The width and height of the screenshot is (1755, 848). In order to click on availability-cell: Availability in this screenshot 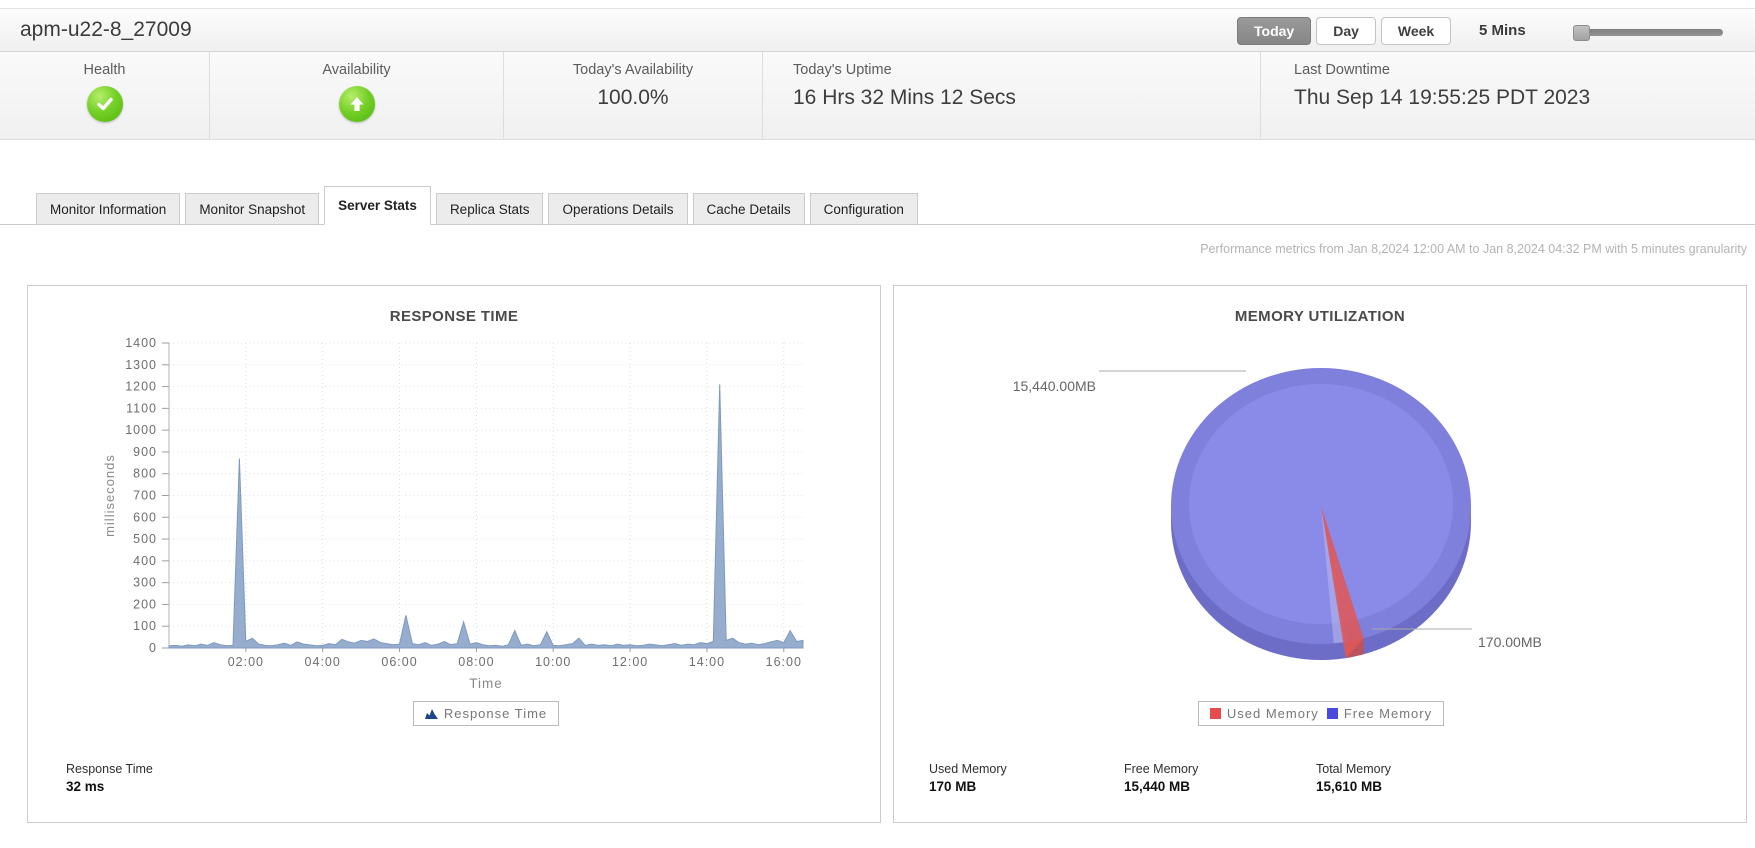, I will do `click(356, 96)`.